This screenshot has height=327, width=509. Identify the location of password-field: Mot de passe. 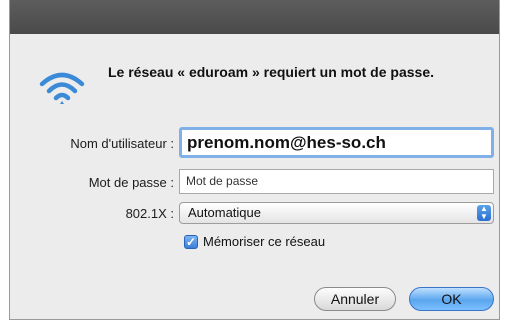
(336, 181).